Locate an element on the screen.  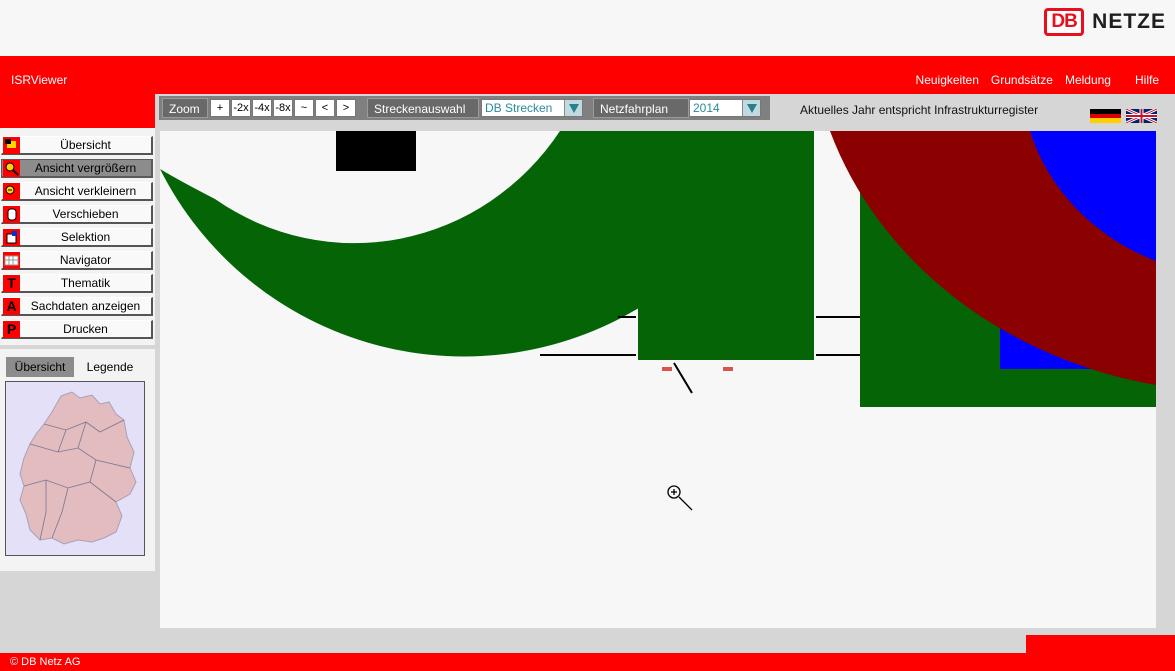
nav-link-hilfe: Hilfe is located at coordinates (1147, 80).